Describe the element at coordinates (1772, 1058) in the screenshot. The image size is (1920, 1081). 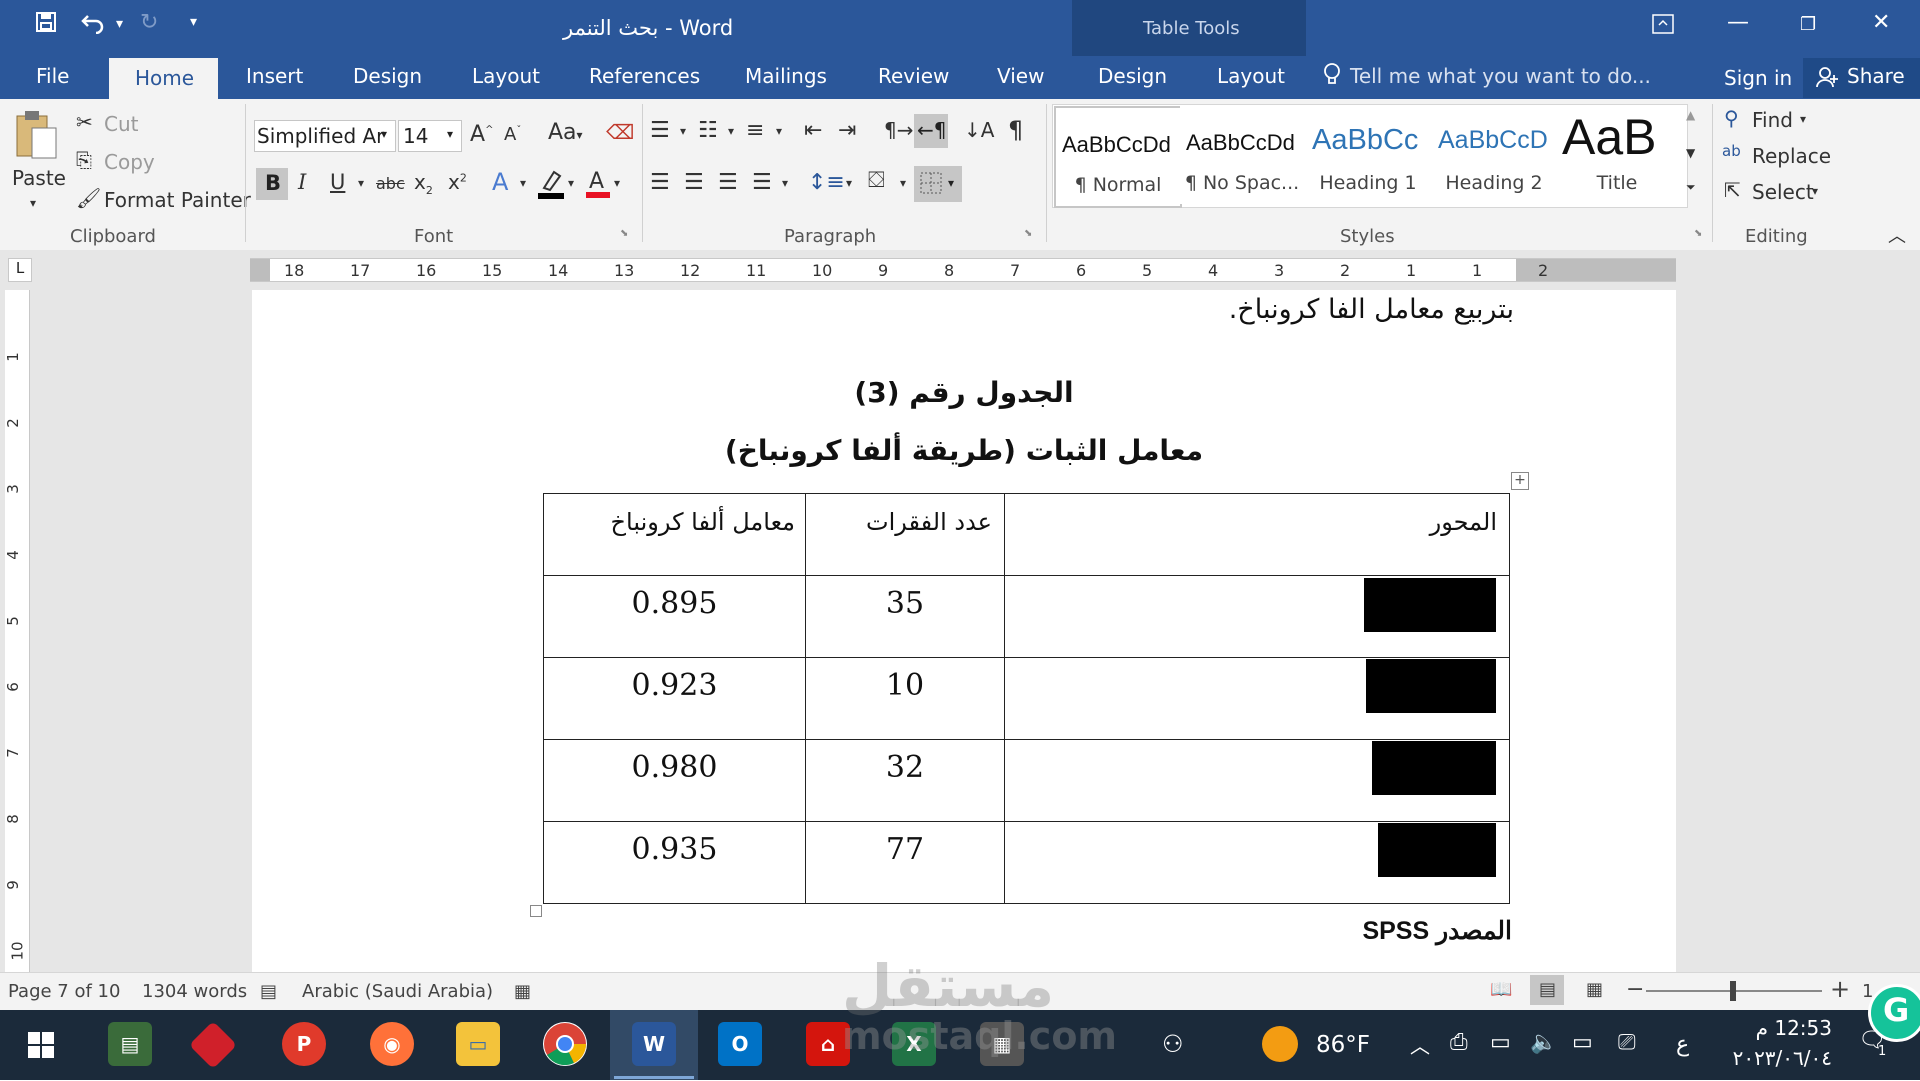
I see `clock-date: ٢٠٢٣/٠٦/٠٤` at that location.